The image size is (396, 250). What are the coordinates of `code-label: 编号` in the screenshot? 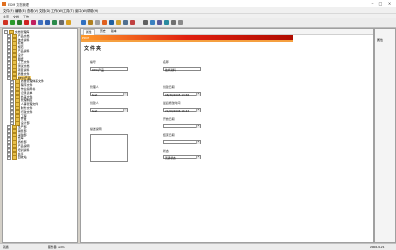 It's located at (93, 62).